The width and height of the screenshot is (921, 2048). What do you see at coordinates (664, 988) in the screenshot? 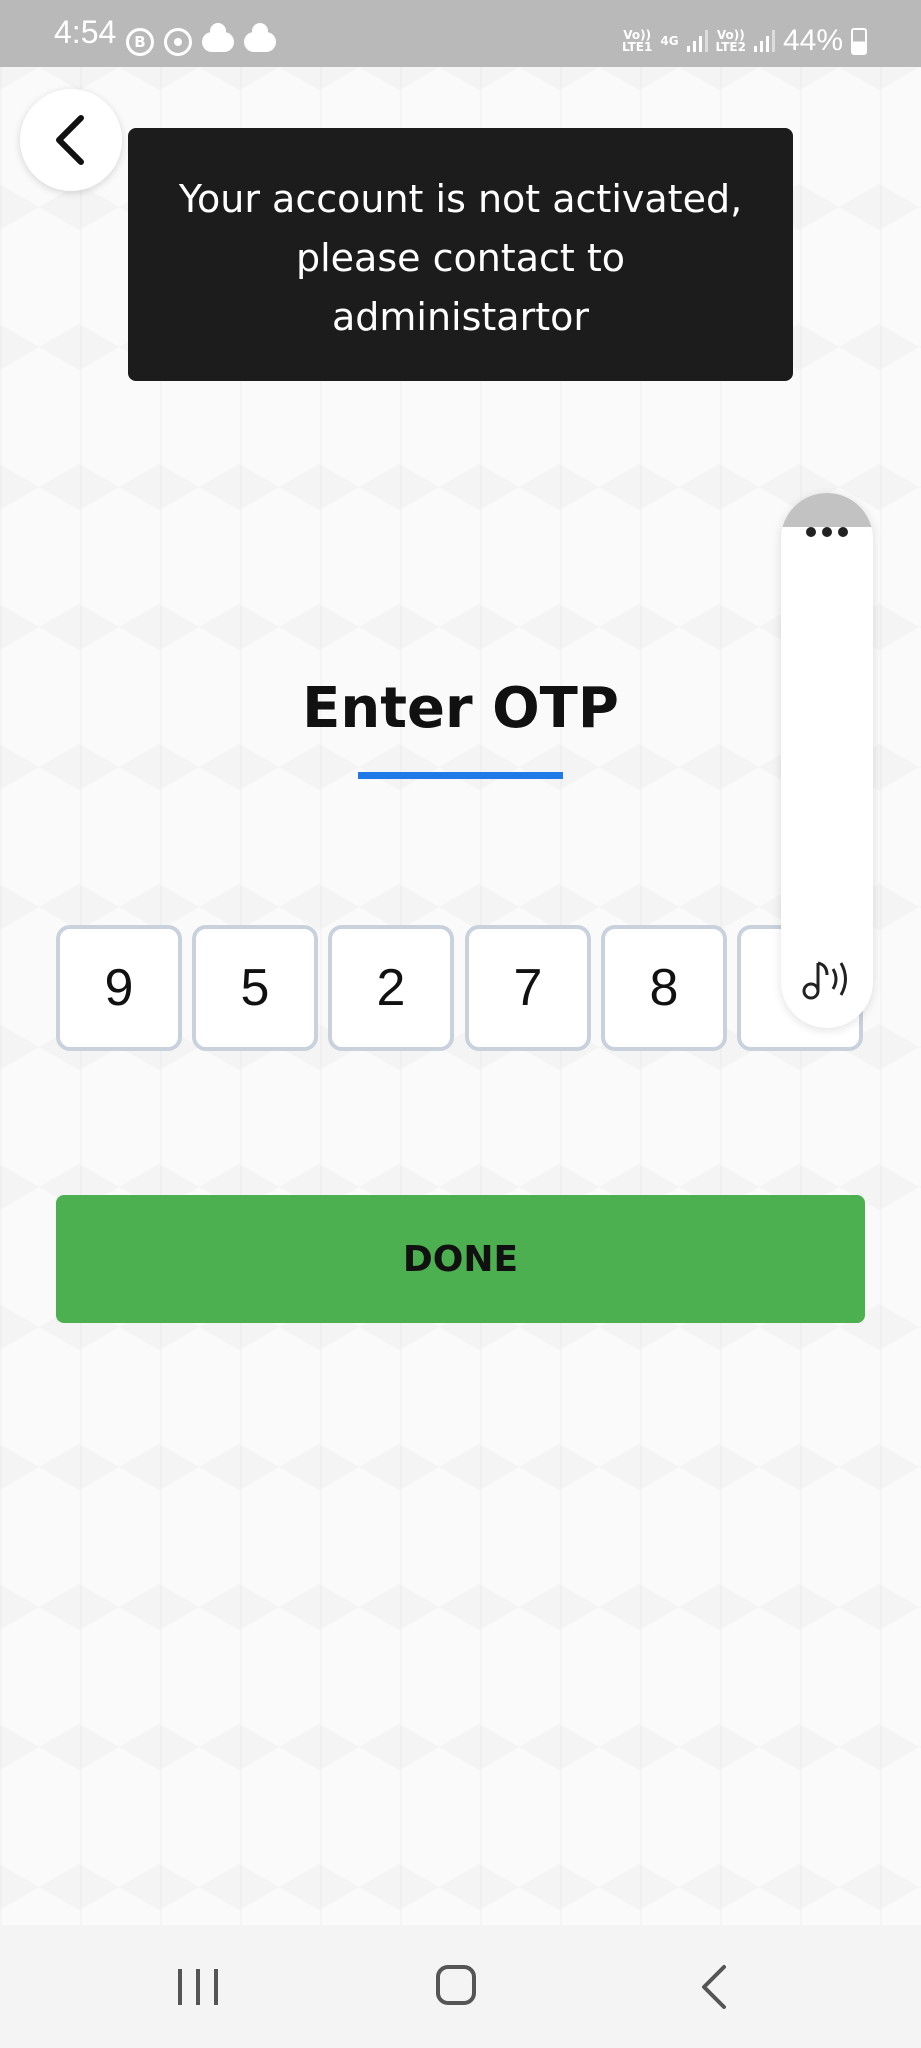
I see `otp-digit-5: 8` at bounding box center [664, 988].